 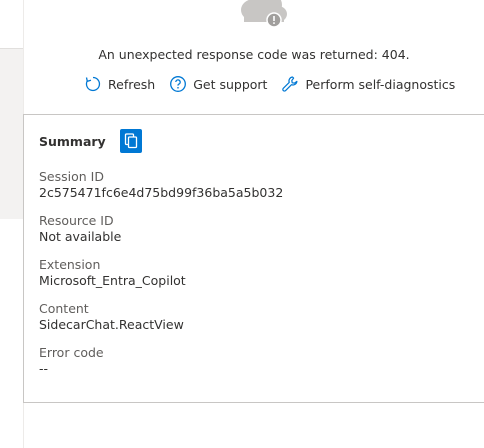 What do you see at coordinates (12, 133) in the screenshot?
I see `background-rail` at bounding box center [12, 133].